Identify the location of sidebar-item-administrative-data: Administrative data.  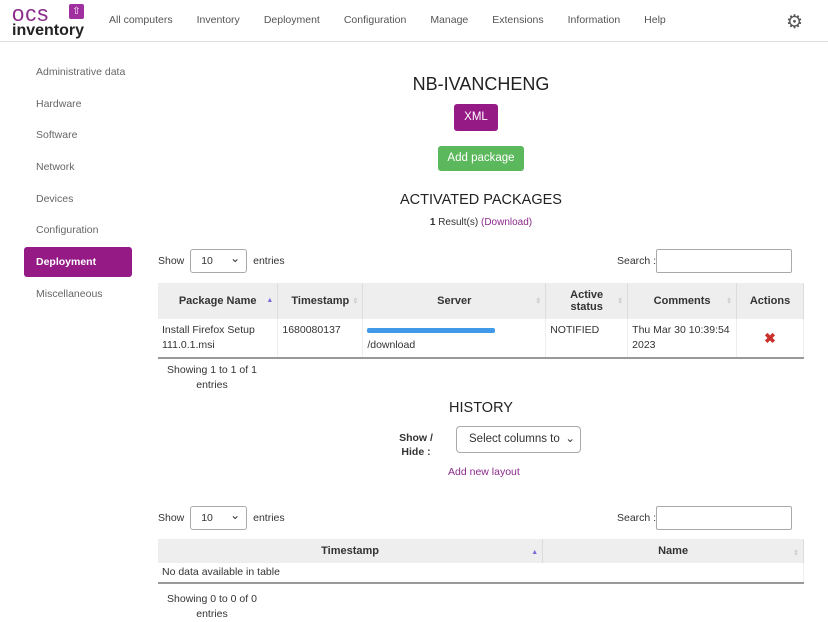
(78, 76).